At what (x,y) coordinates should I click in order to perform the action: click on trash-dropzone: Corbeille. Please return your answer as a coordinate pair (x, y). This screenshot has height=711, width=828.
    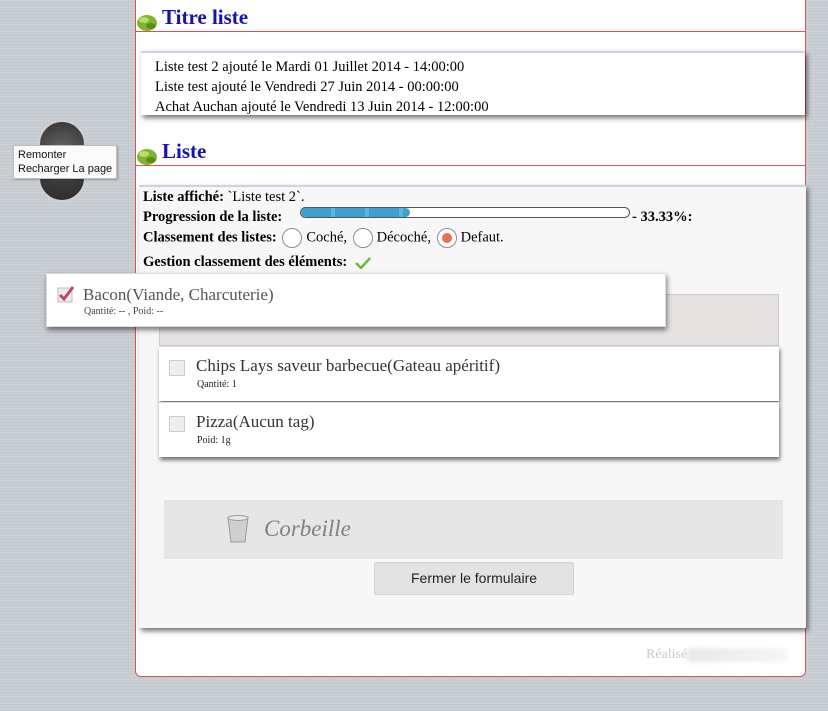
    Looking at the image, I should click on (473, 529).